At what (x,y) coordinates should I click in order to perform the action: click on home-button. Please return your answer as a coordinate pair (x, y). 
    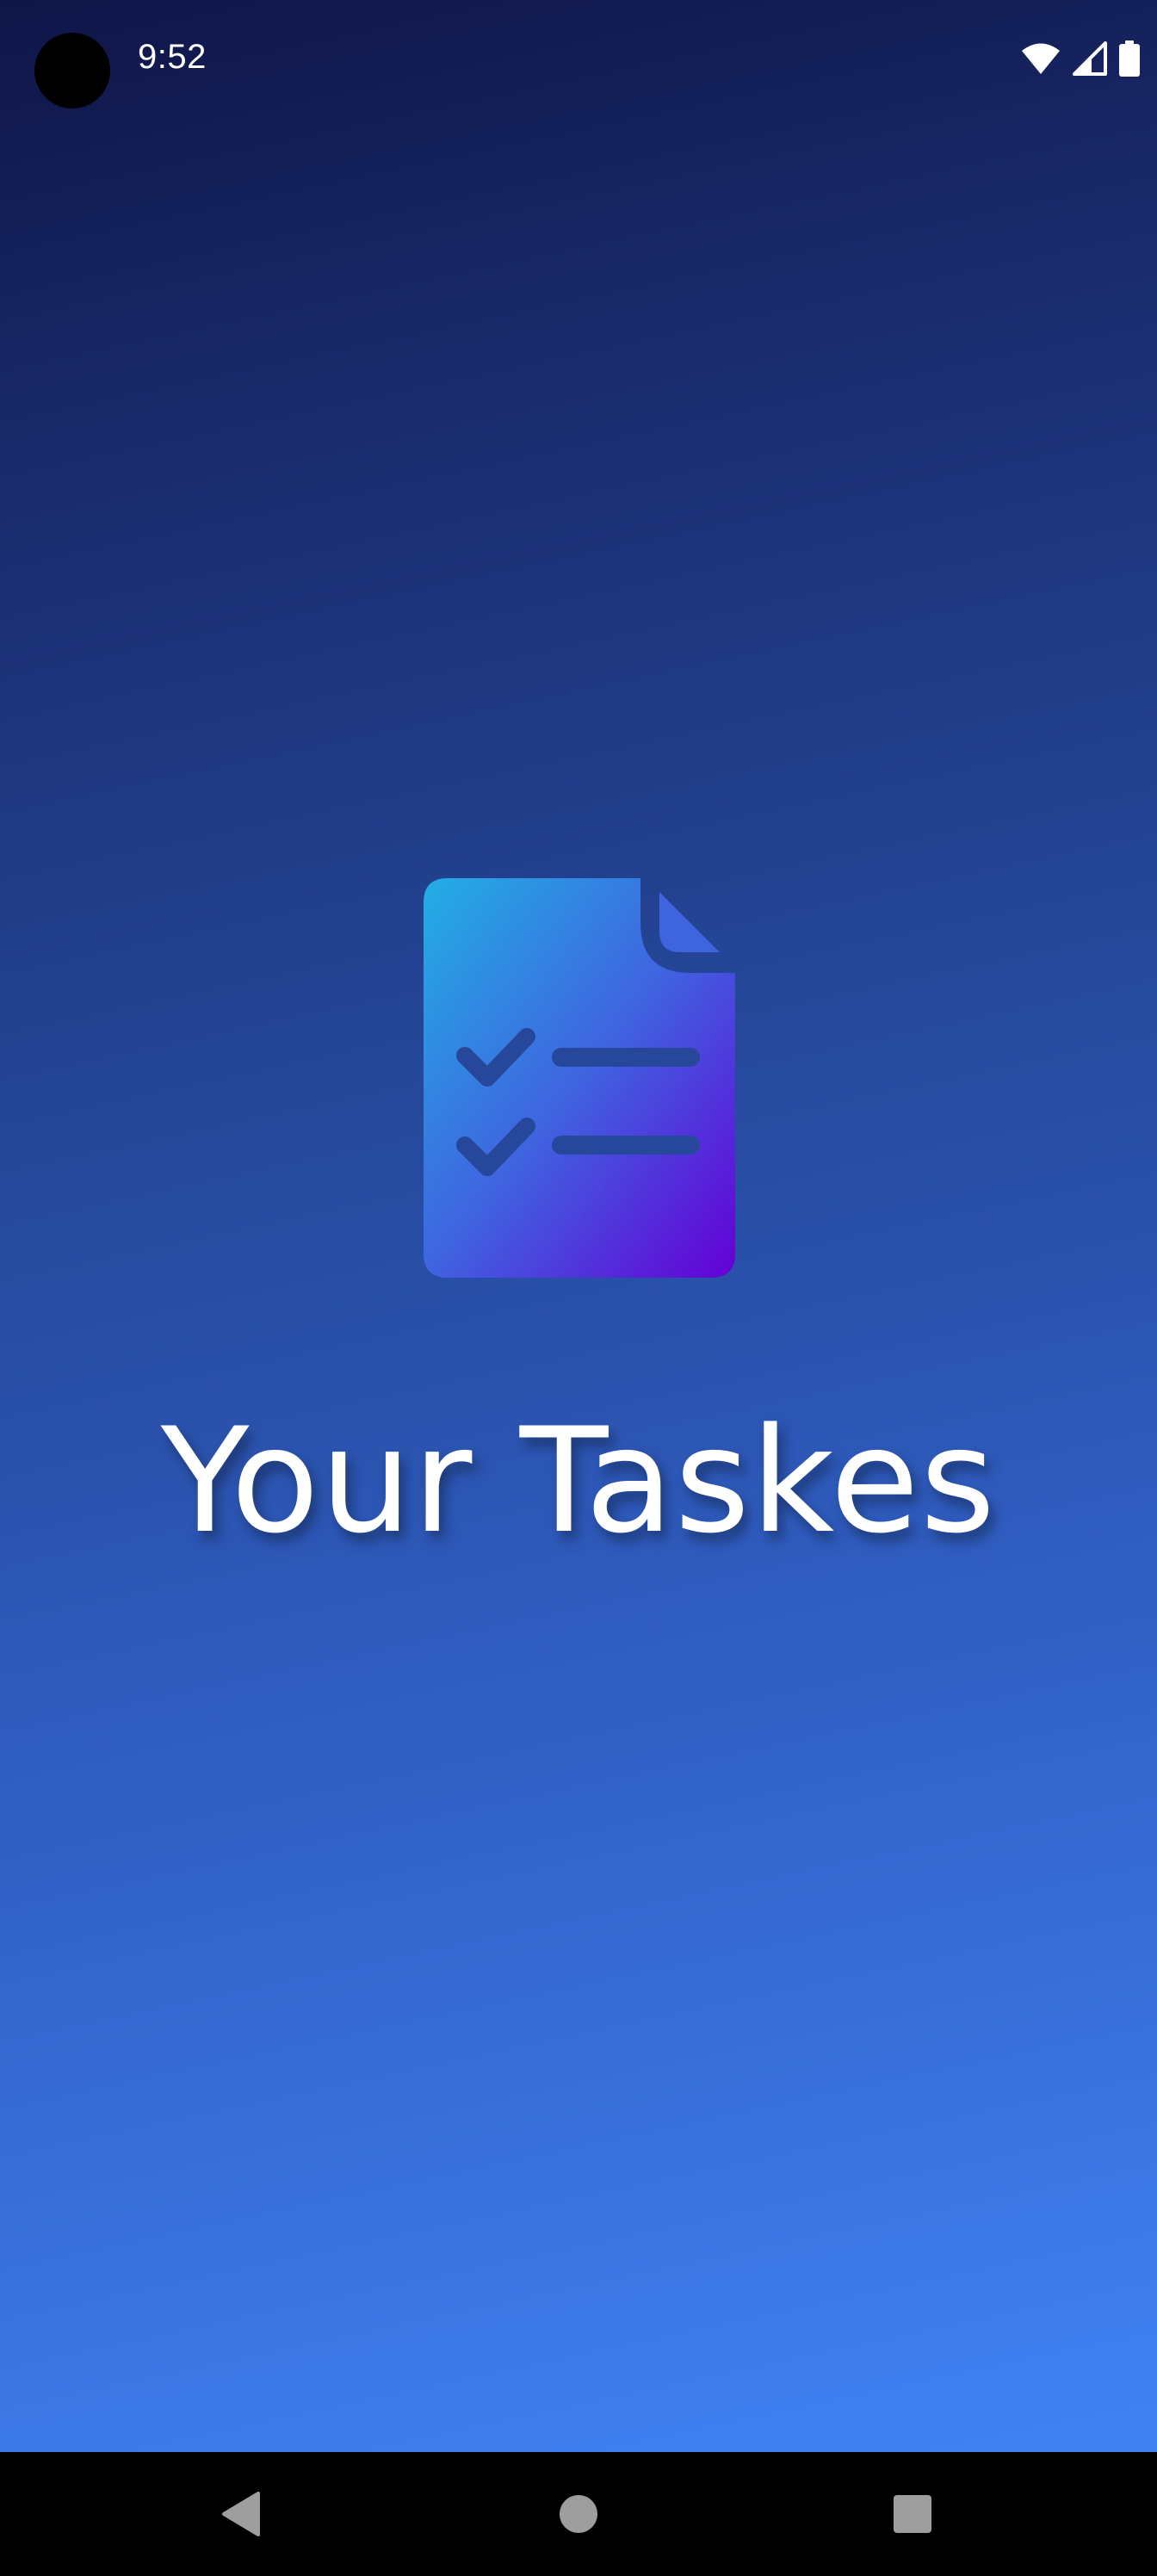
    Looking at the image, I should click on (579, 2514).